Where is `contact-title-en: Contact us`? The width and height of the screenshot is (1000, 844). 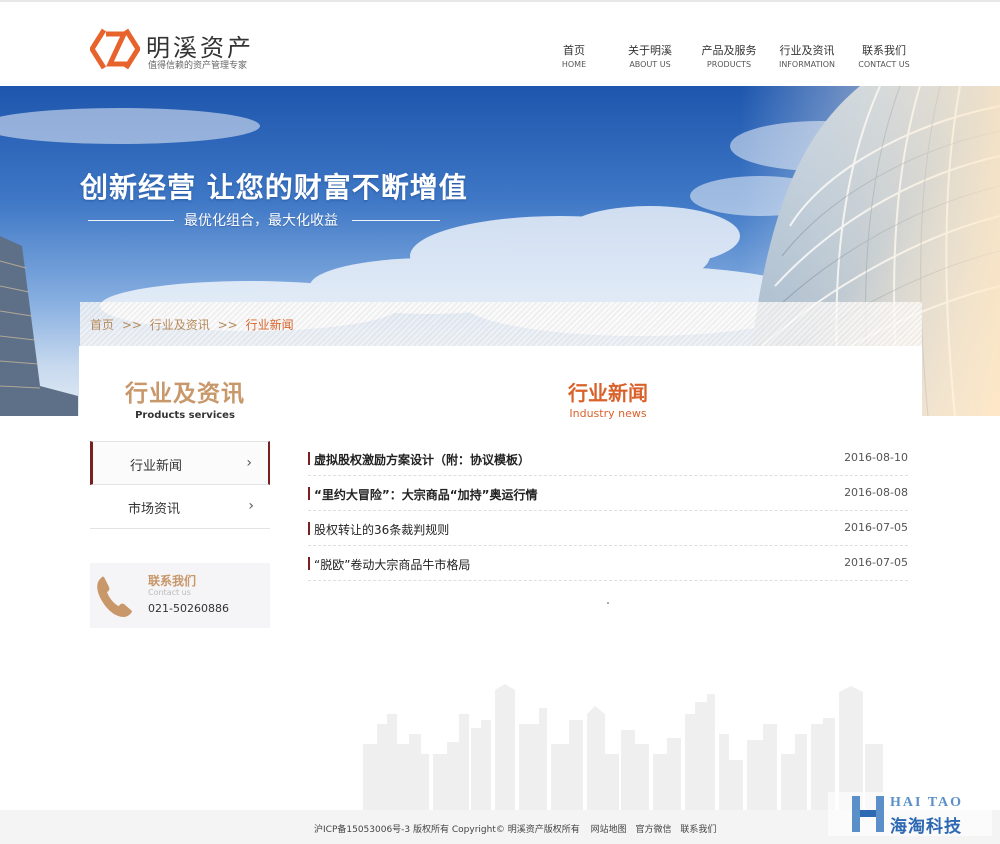 contact-title-en: Contact us is located at coordinates (169, 592).